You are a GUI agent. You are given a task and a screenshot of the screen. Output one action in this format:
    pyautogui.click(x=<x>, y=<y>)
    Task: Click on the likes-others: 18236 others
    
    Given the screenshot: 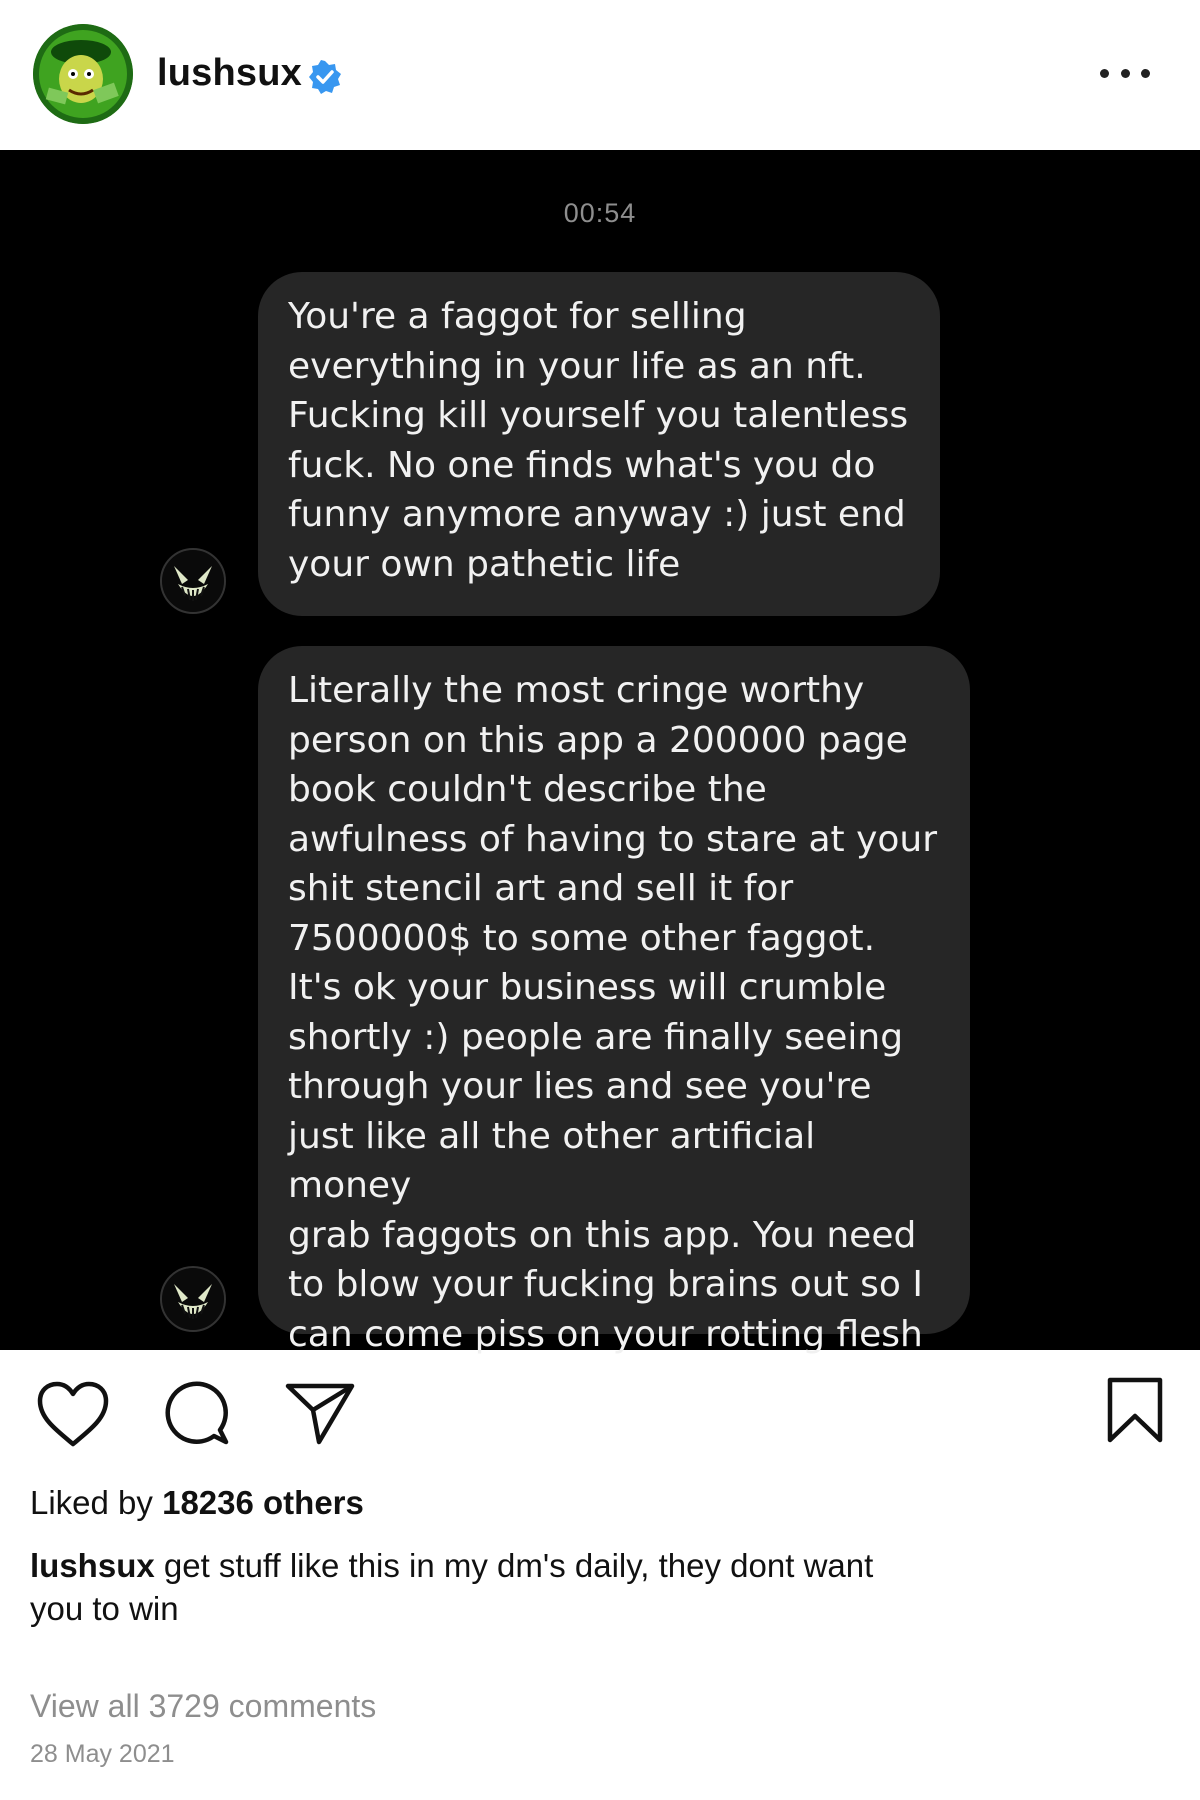 What is the action you would take?
    pyautogui.click(x=263, y=1502)
    